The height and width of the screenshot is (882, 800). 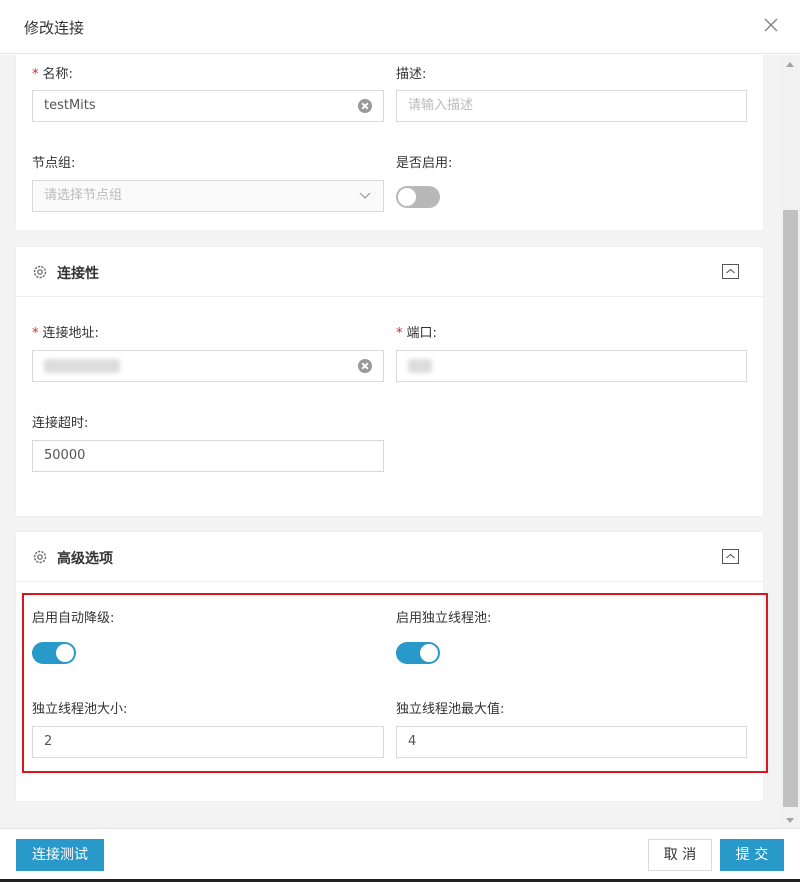 What do you see at coordinates (680, 855) in the screenshot?
I see `cancel-button: 取 消` at bounding box center [680, 855].